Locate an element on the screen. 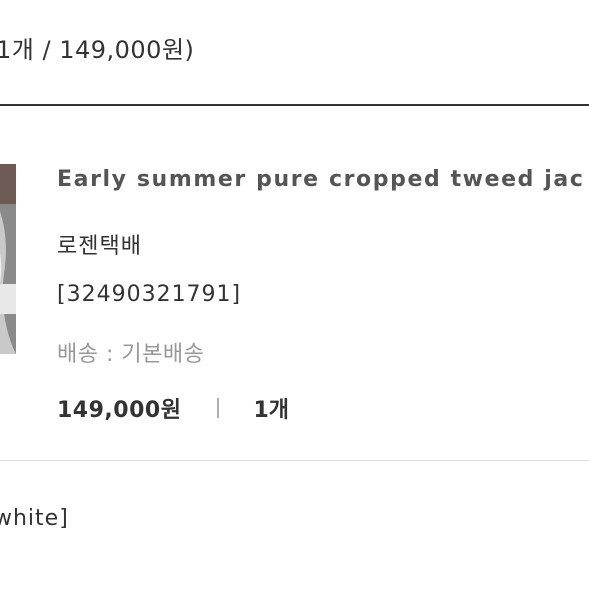 Image resolution: width=589 pixels, height=589 pixels. product-thumbnail-image is located at coordinates (8, 259).